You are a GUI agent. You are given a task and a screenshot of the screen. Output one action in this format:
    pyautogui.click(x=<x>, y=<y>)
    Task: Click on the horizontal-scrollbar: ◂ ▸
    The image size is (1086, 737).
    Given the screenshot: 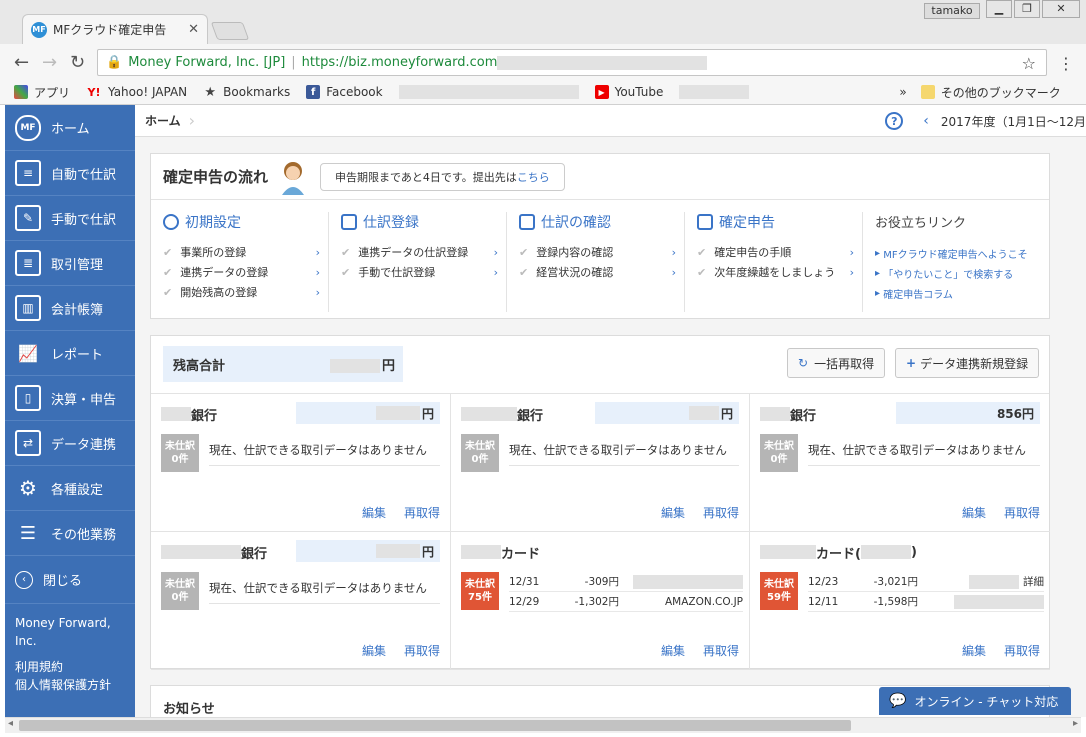 What is the action you would take?
    pyautogui.click(x=543, y=725)
    